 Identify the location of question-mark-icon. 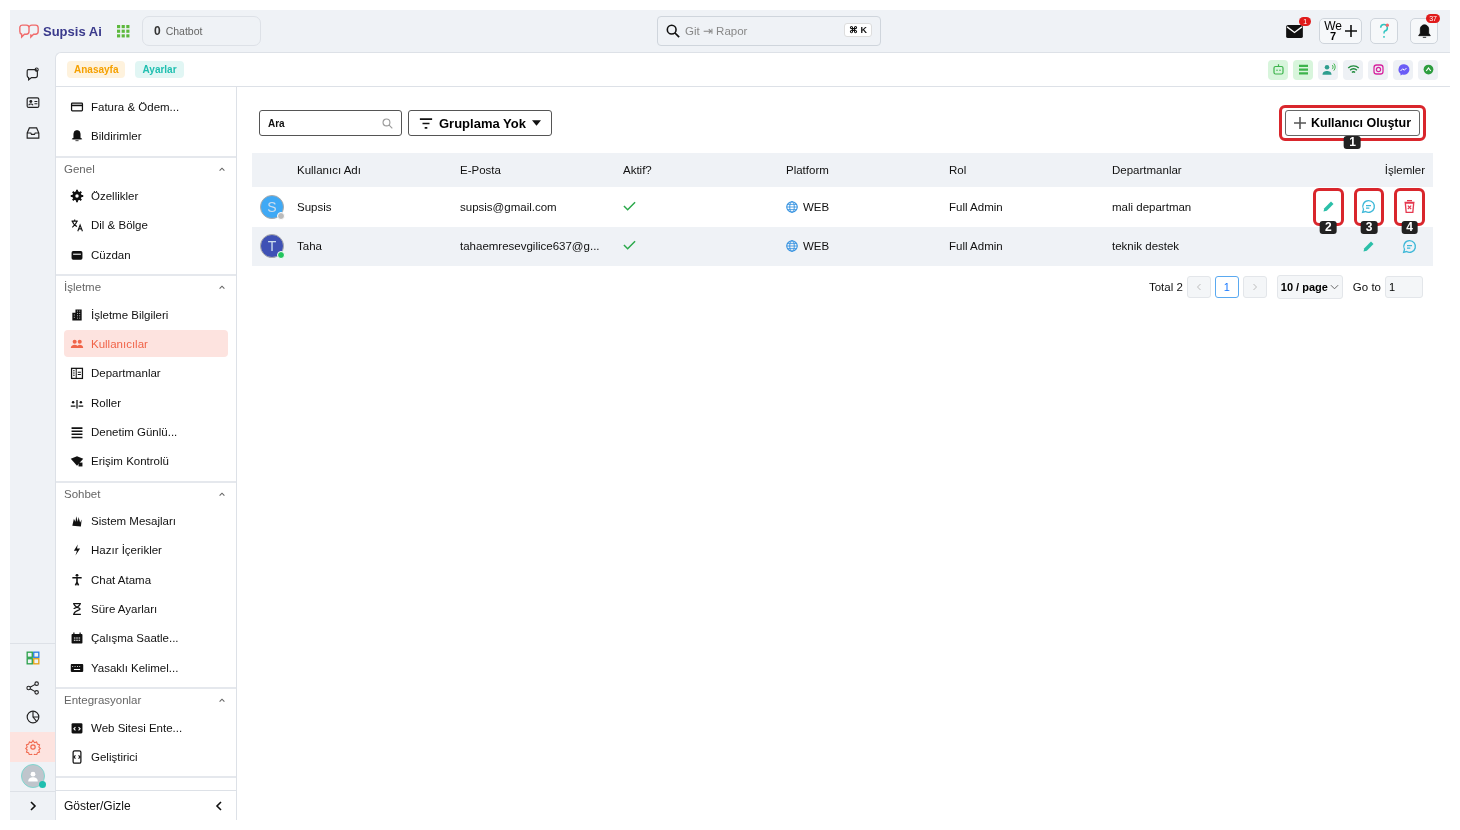
(1384, 31).